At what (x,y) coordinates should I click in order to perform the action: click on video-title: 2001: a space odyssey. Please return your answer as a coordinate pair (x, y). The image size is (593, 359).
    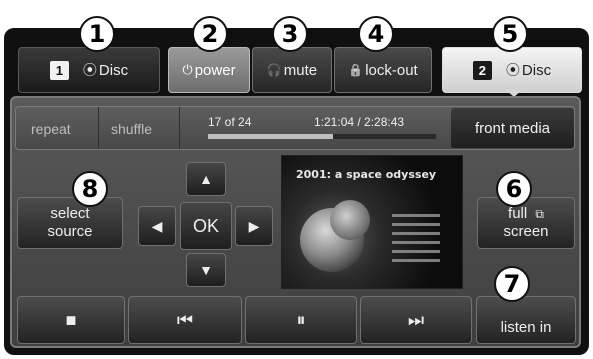
    Looking at the image, I should click on (366, 174).